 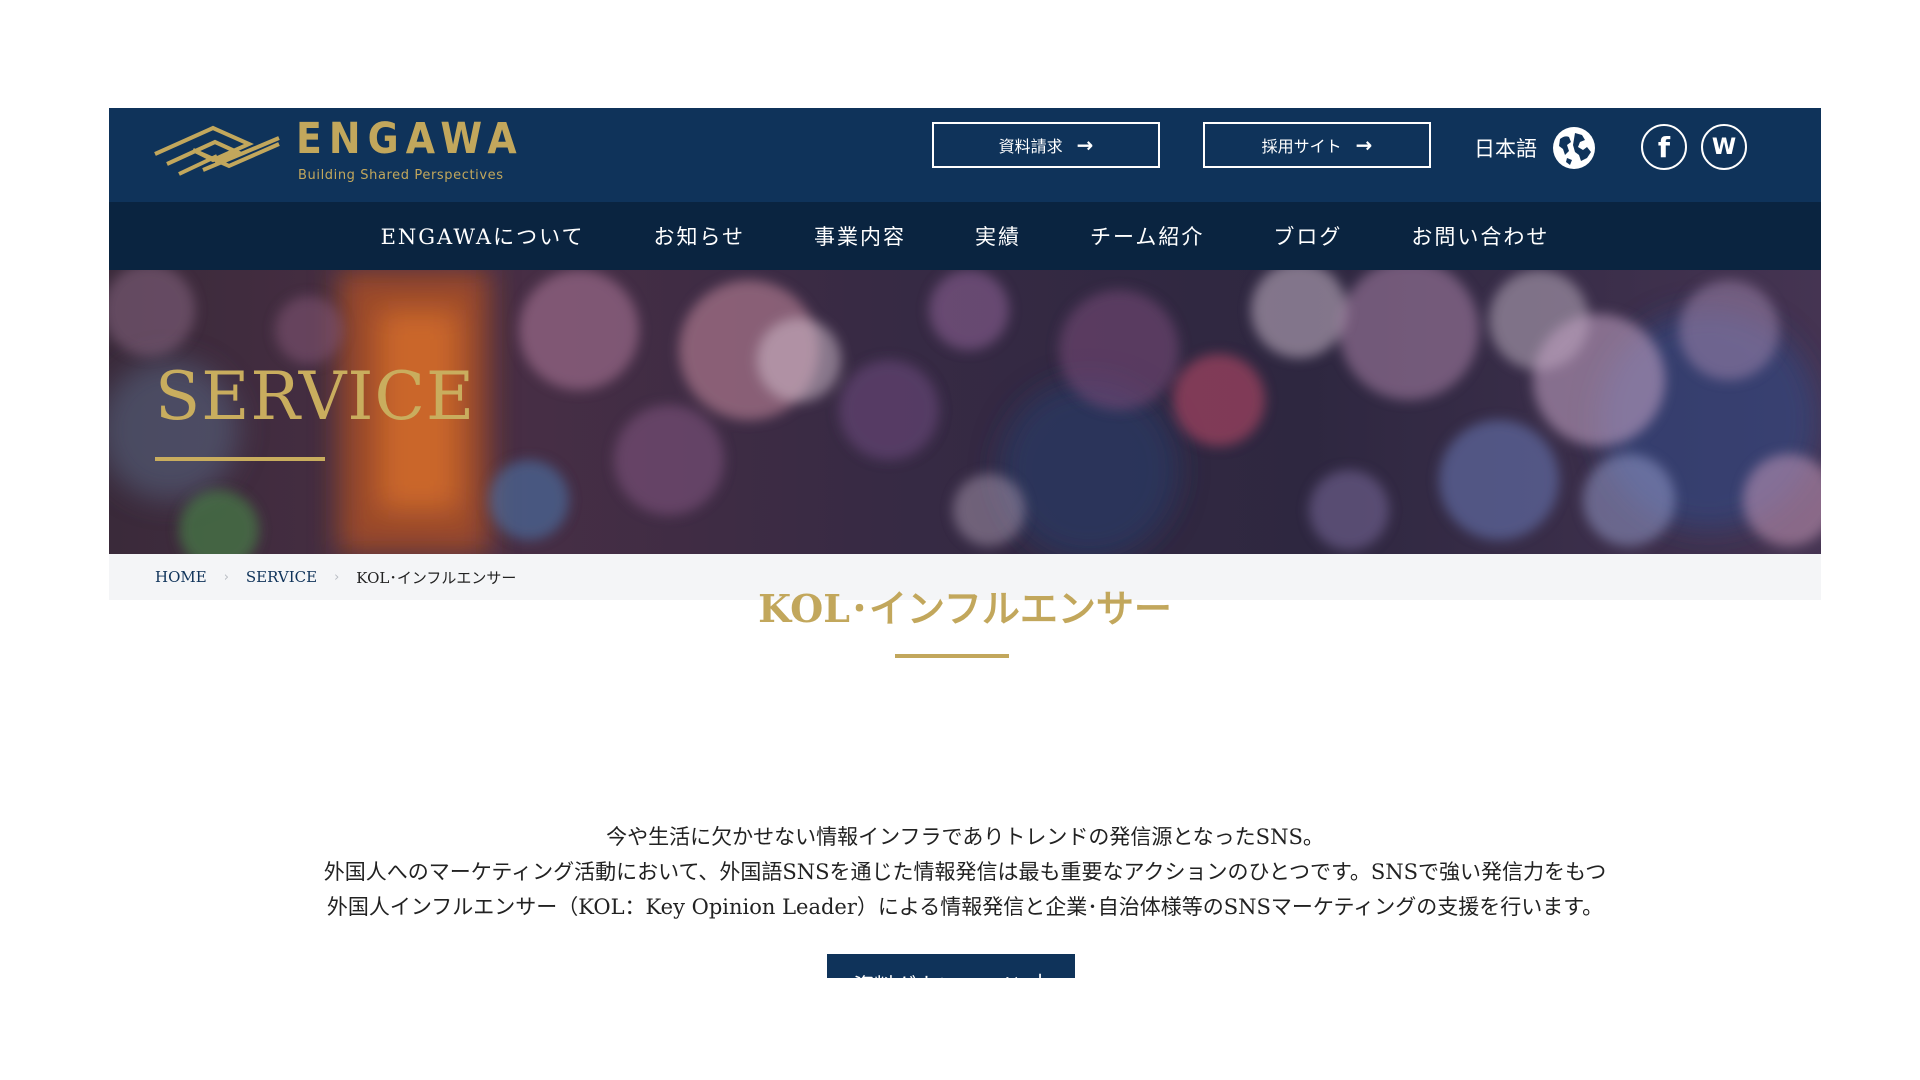 I want to click on logo-mark-icon, so click(x=217, y=150).